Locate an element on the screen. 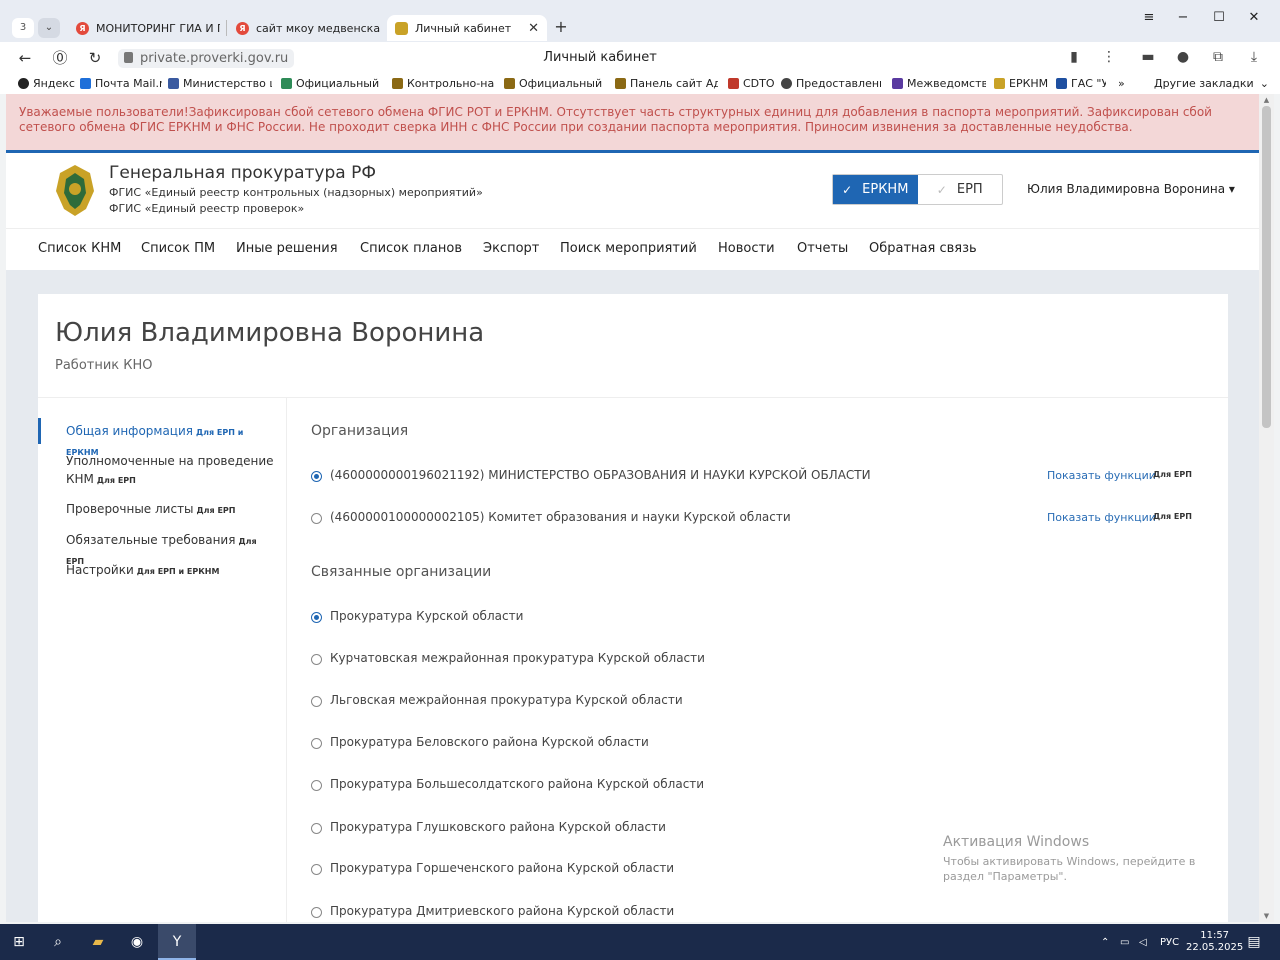 The height and width of the screenshot is (960, 1280). profile-extension-icon: ● is located at coordinates (1183, 57).